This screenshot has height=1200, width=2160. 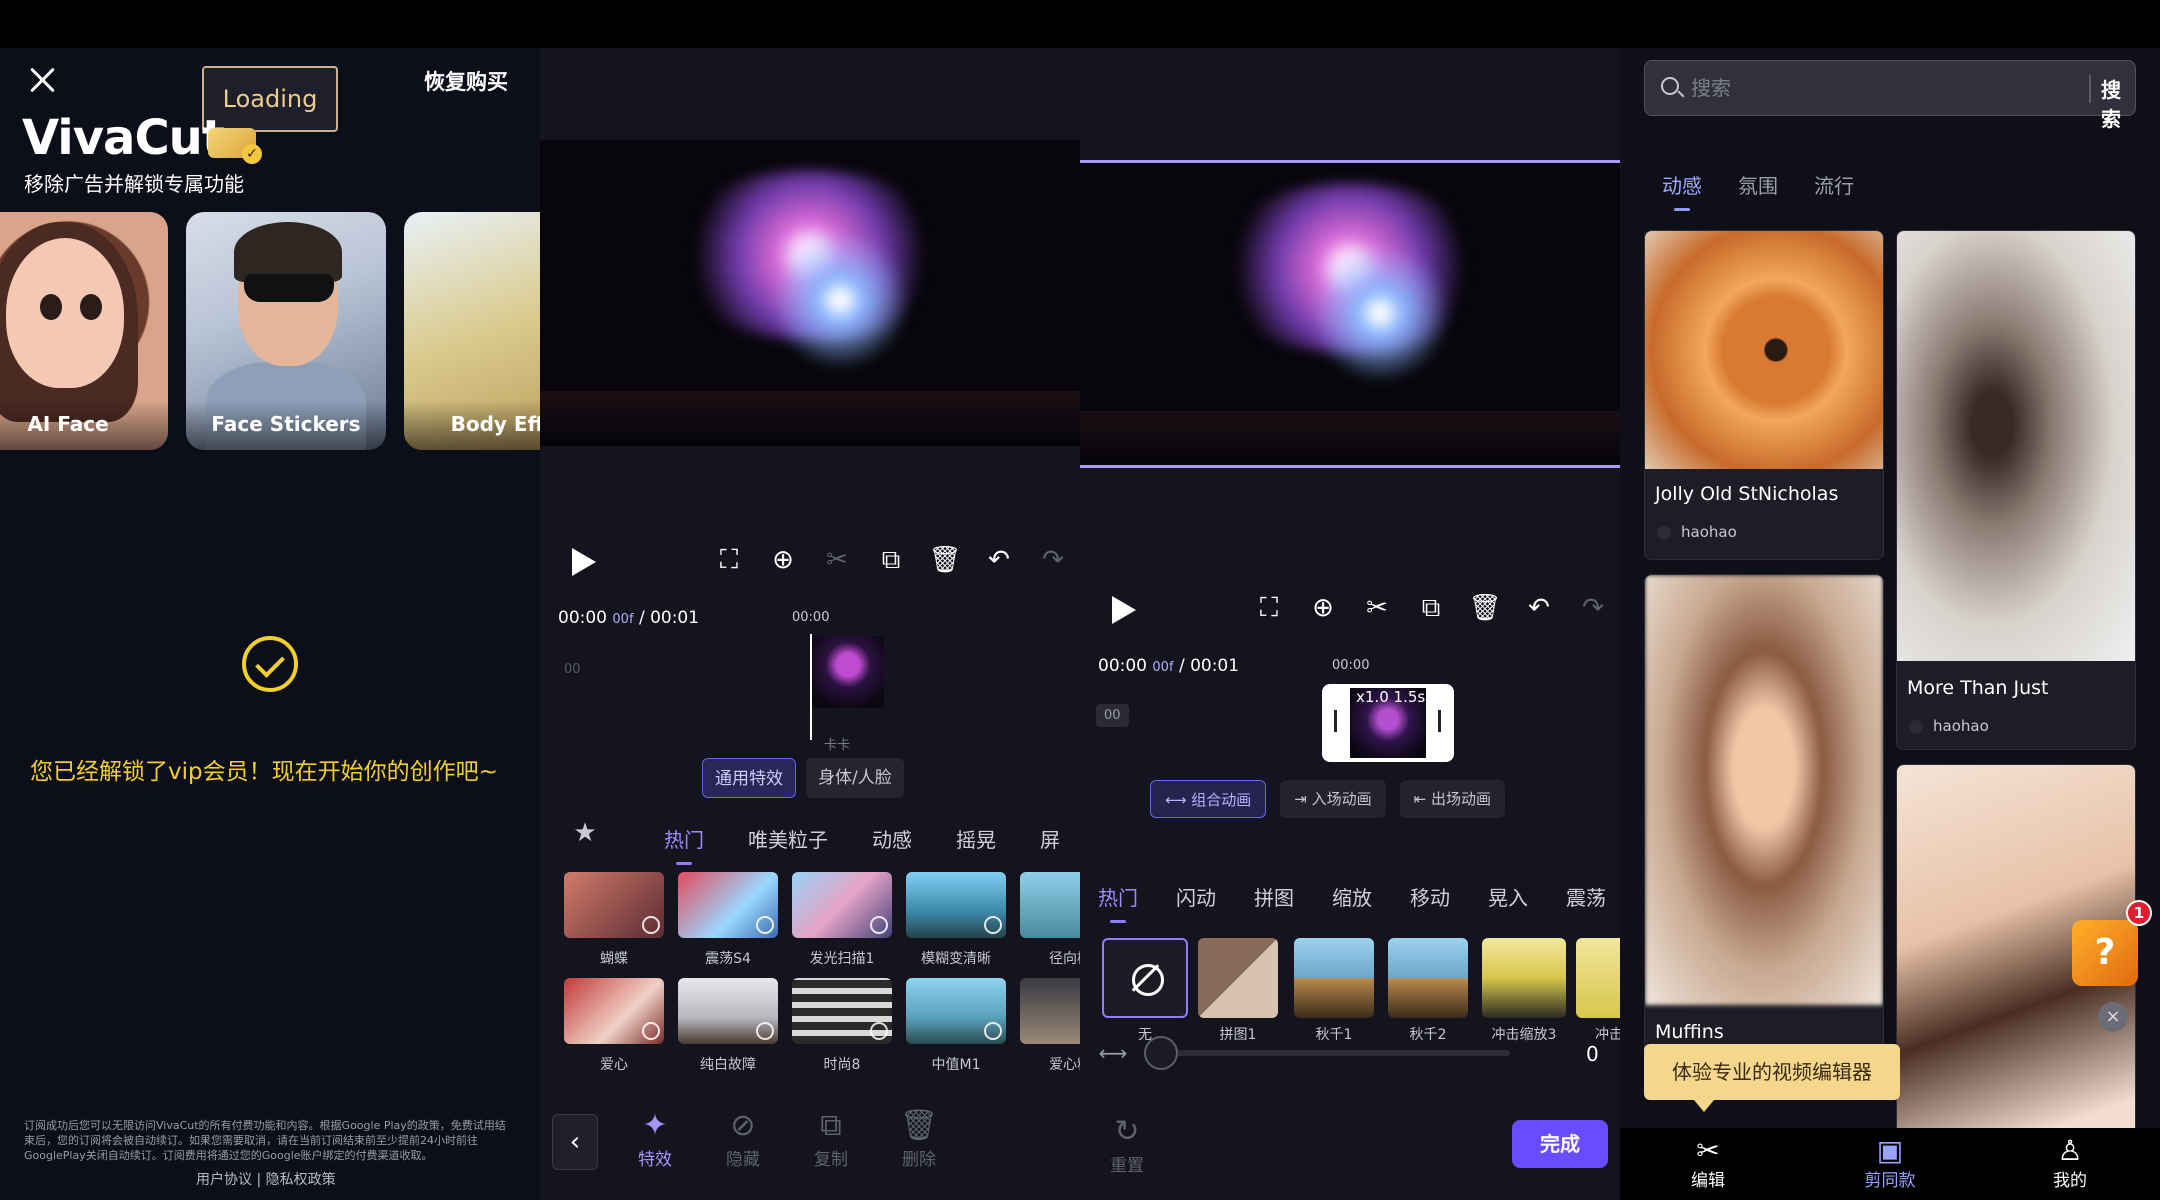 I want to click on tab-category: 晃入, so click(x=1508, y=896).